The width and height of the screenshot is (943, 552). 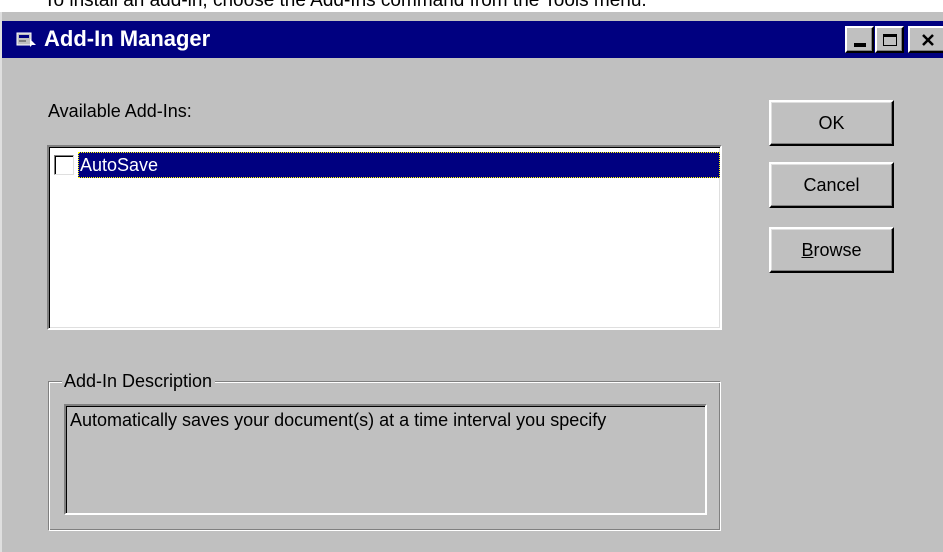 I want to click on available-add-ins-label: Available Add-Ins:, so click(x=120, y=111).